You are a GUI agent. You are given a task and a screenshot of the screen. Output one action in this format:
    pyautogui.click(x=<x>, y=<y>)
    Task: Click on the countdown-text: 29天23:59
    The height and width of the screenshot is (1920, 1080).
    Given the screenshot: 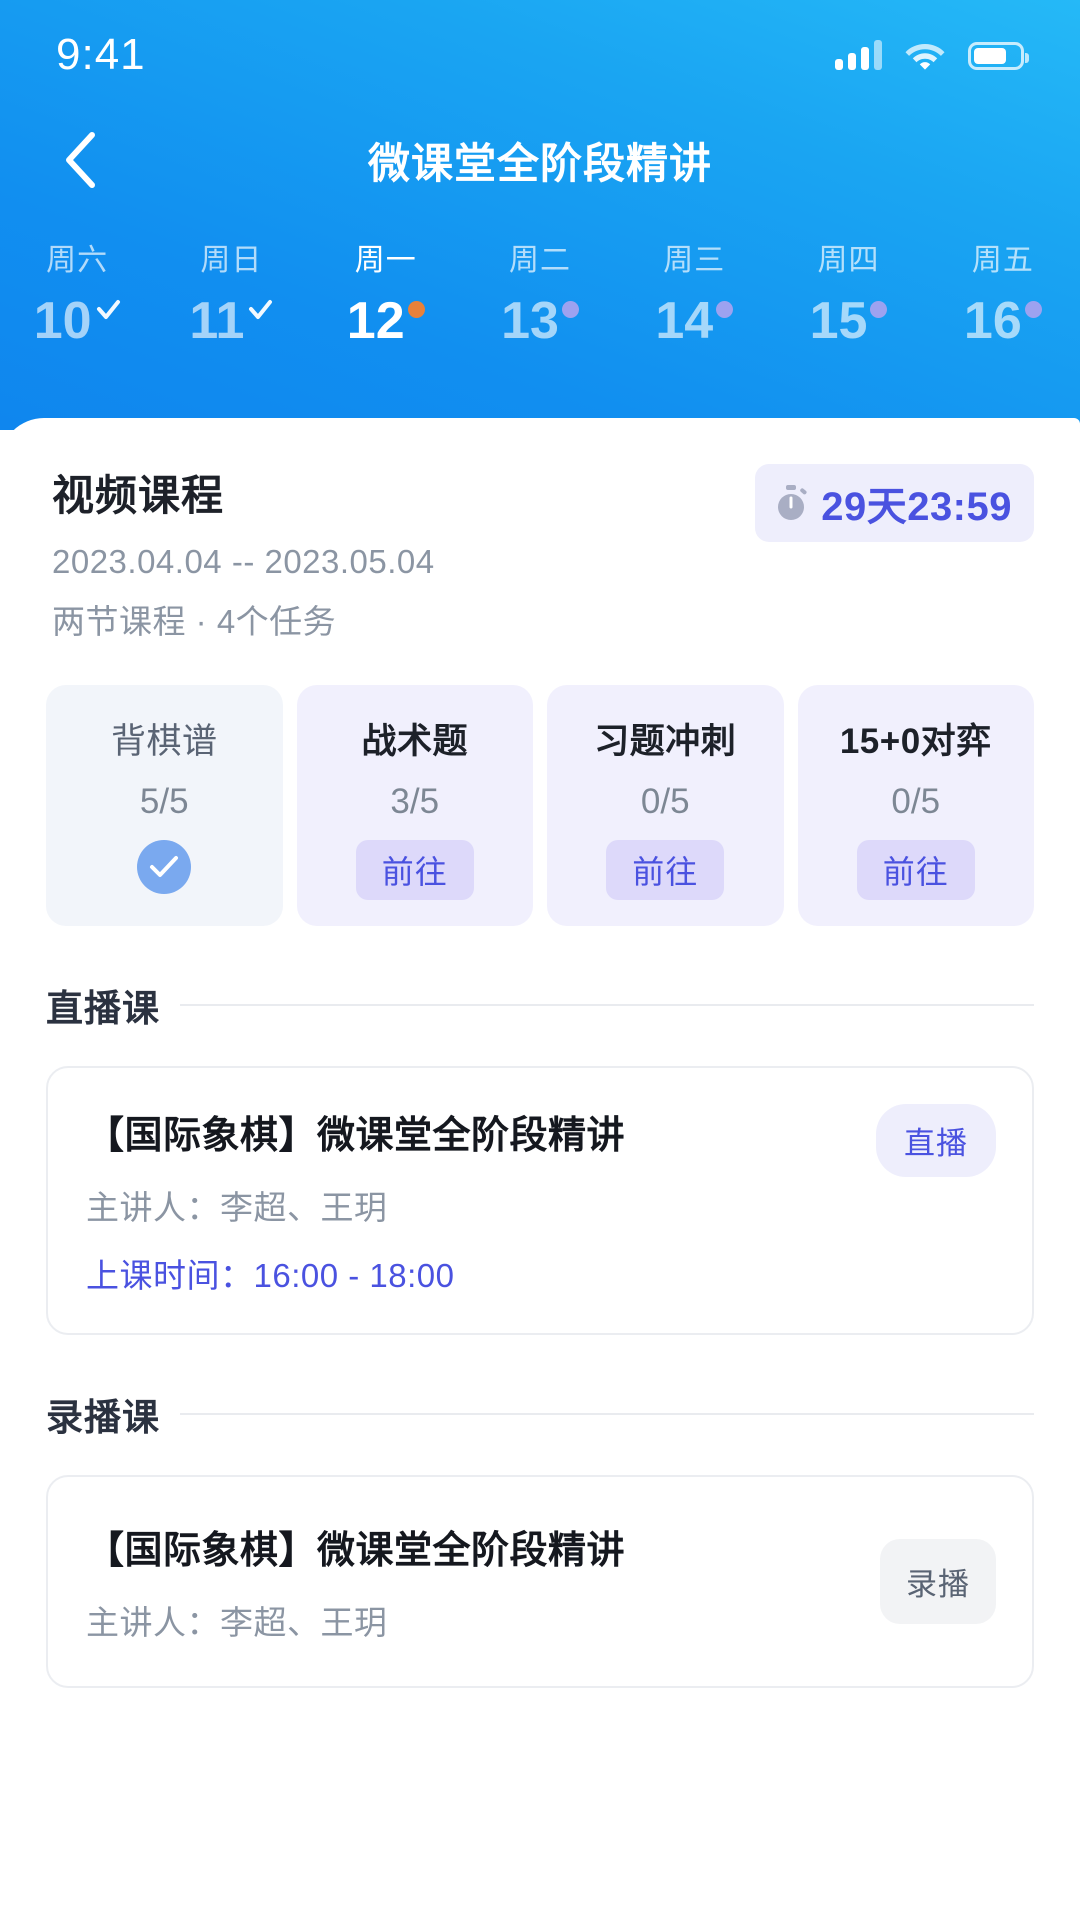 What is the action you would take?
    pyautogui.click(x=916, y=507)
    